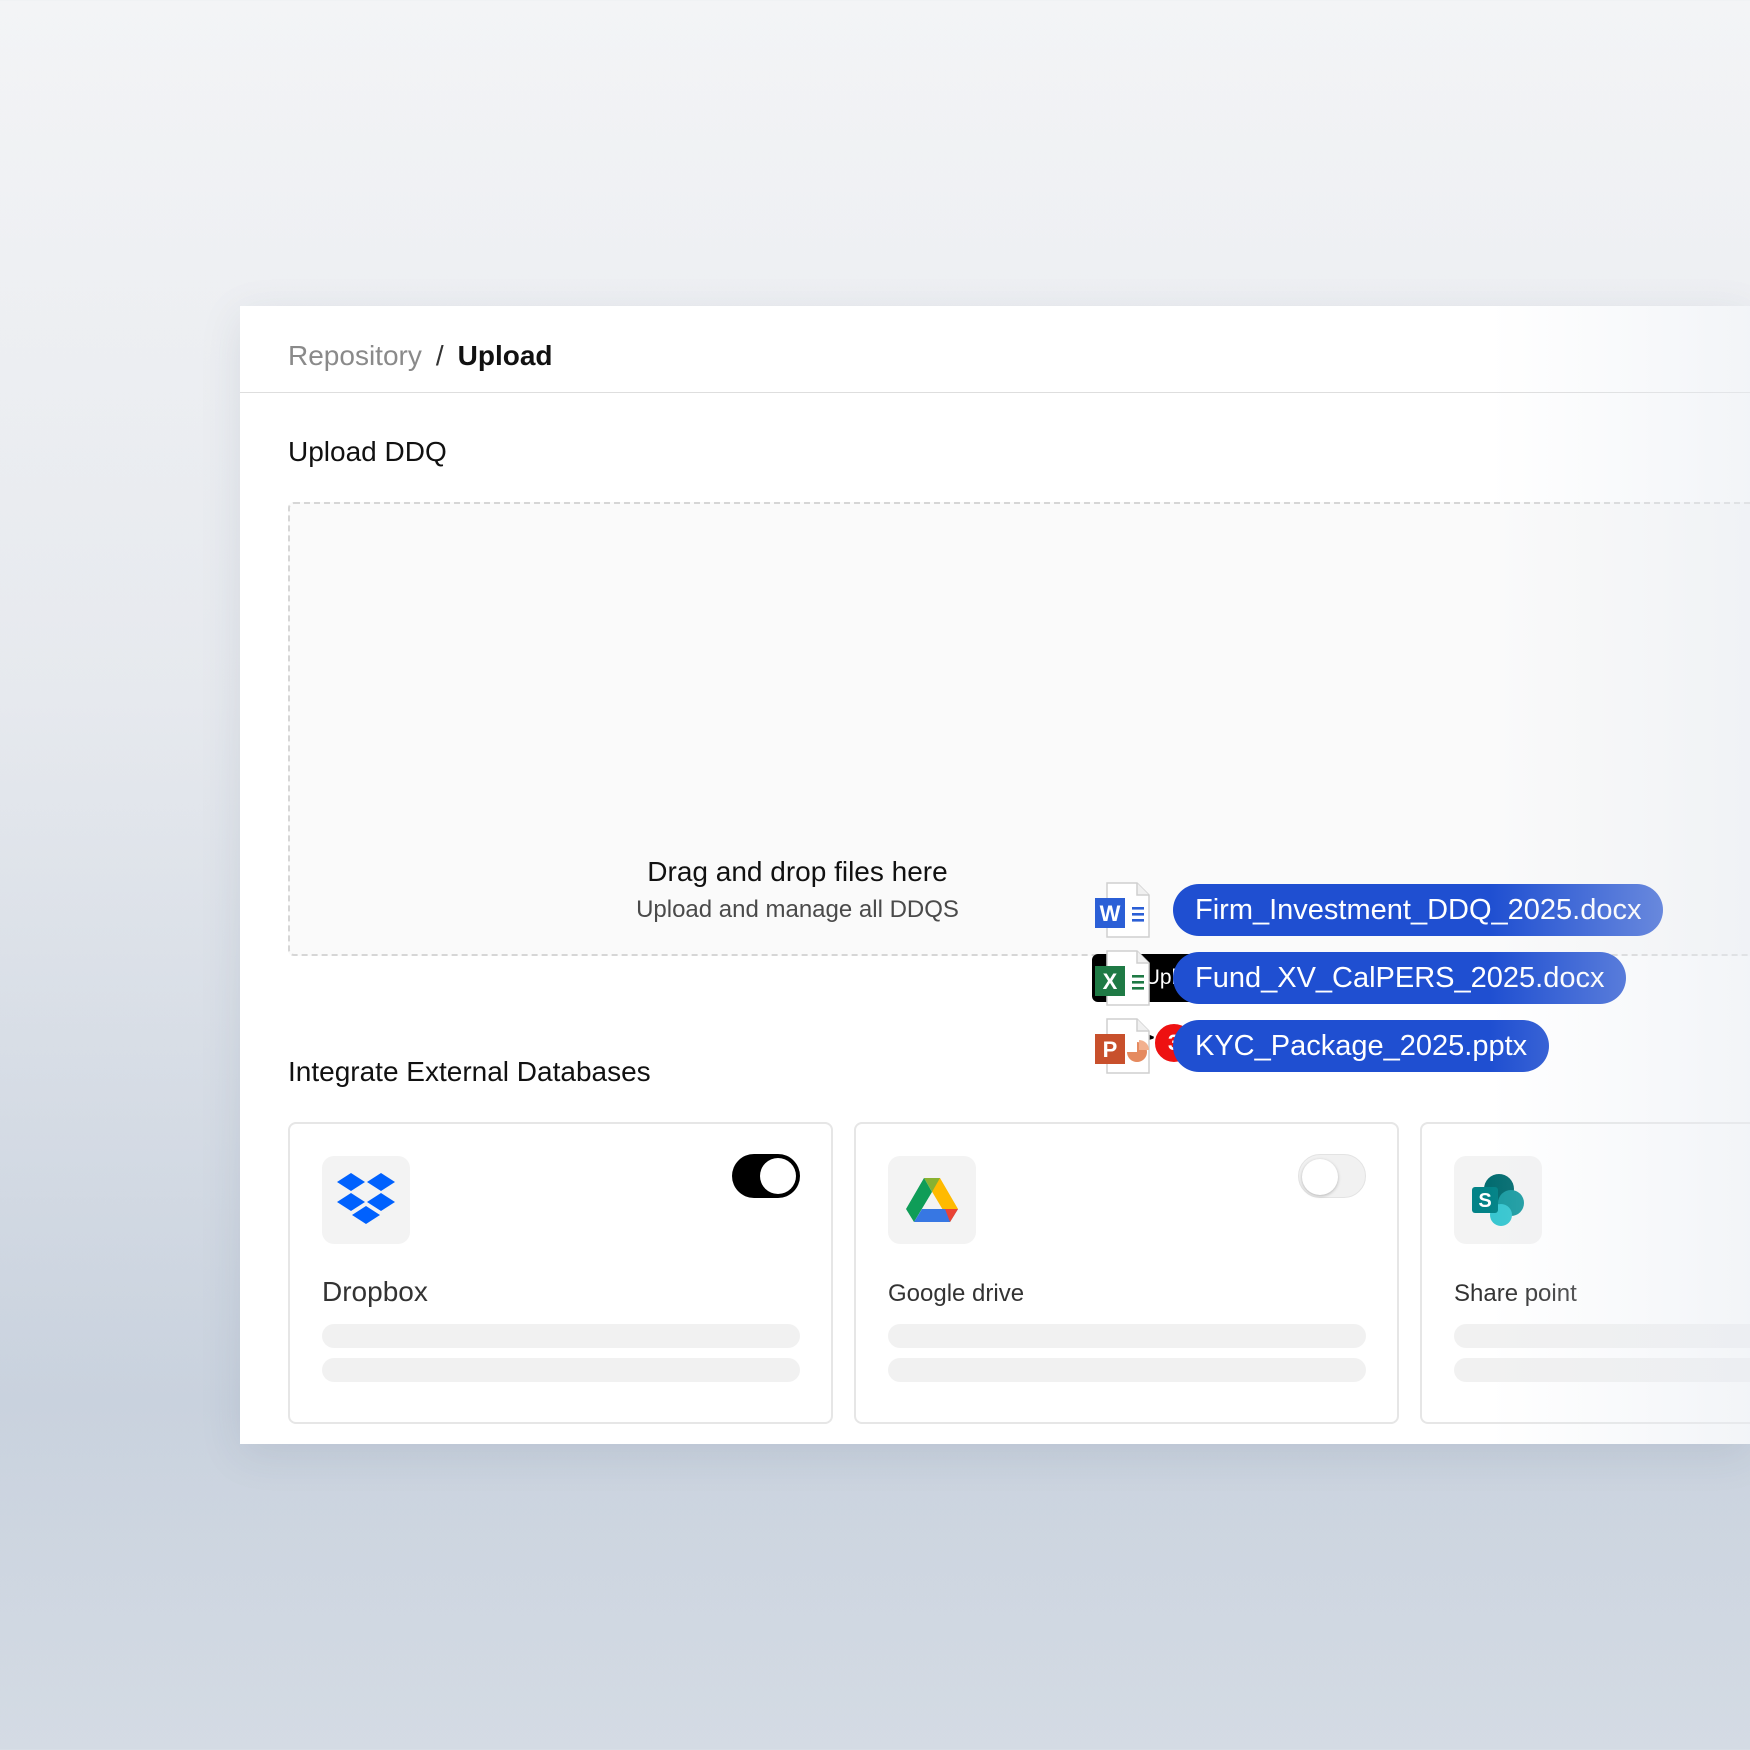 The width and height of the screenshot is (1750, 1750). I want to click on header-divider, so click(995, 392).